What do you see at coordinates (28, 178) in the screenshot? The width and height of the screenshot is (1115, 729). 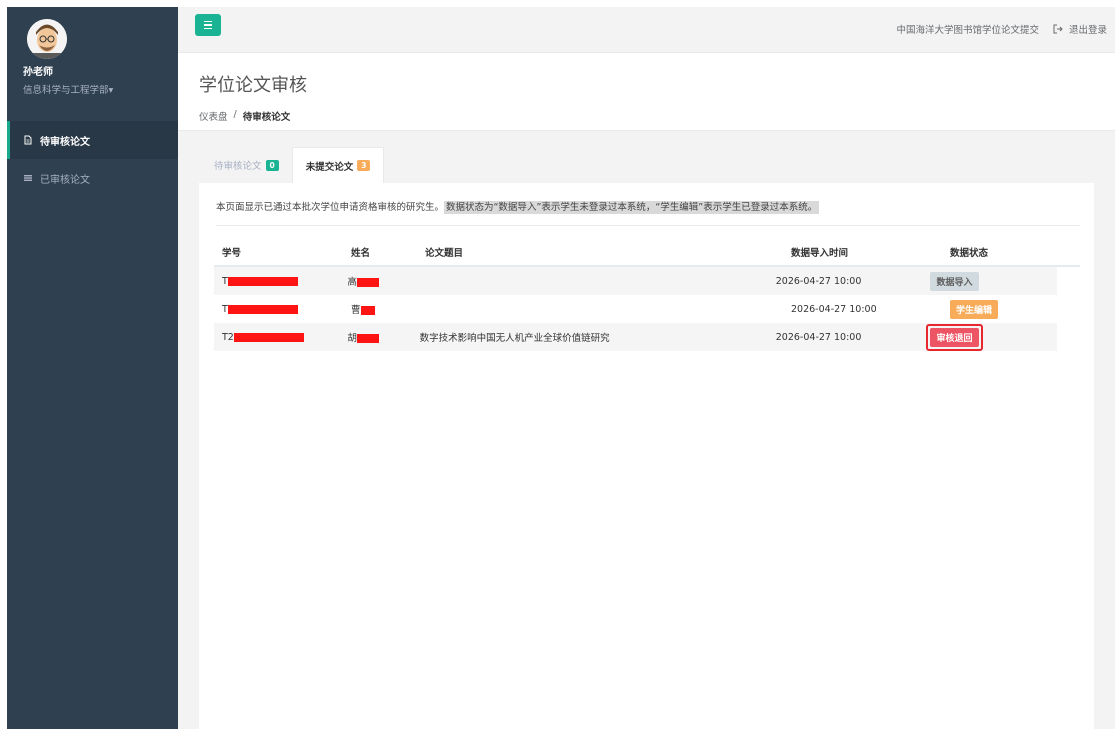 I see `list-icon` at bounding box center [28, 178].